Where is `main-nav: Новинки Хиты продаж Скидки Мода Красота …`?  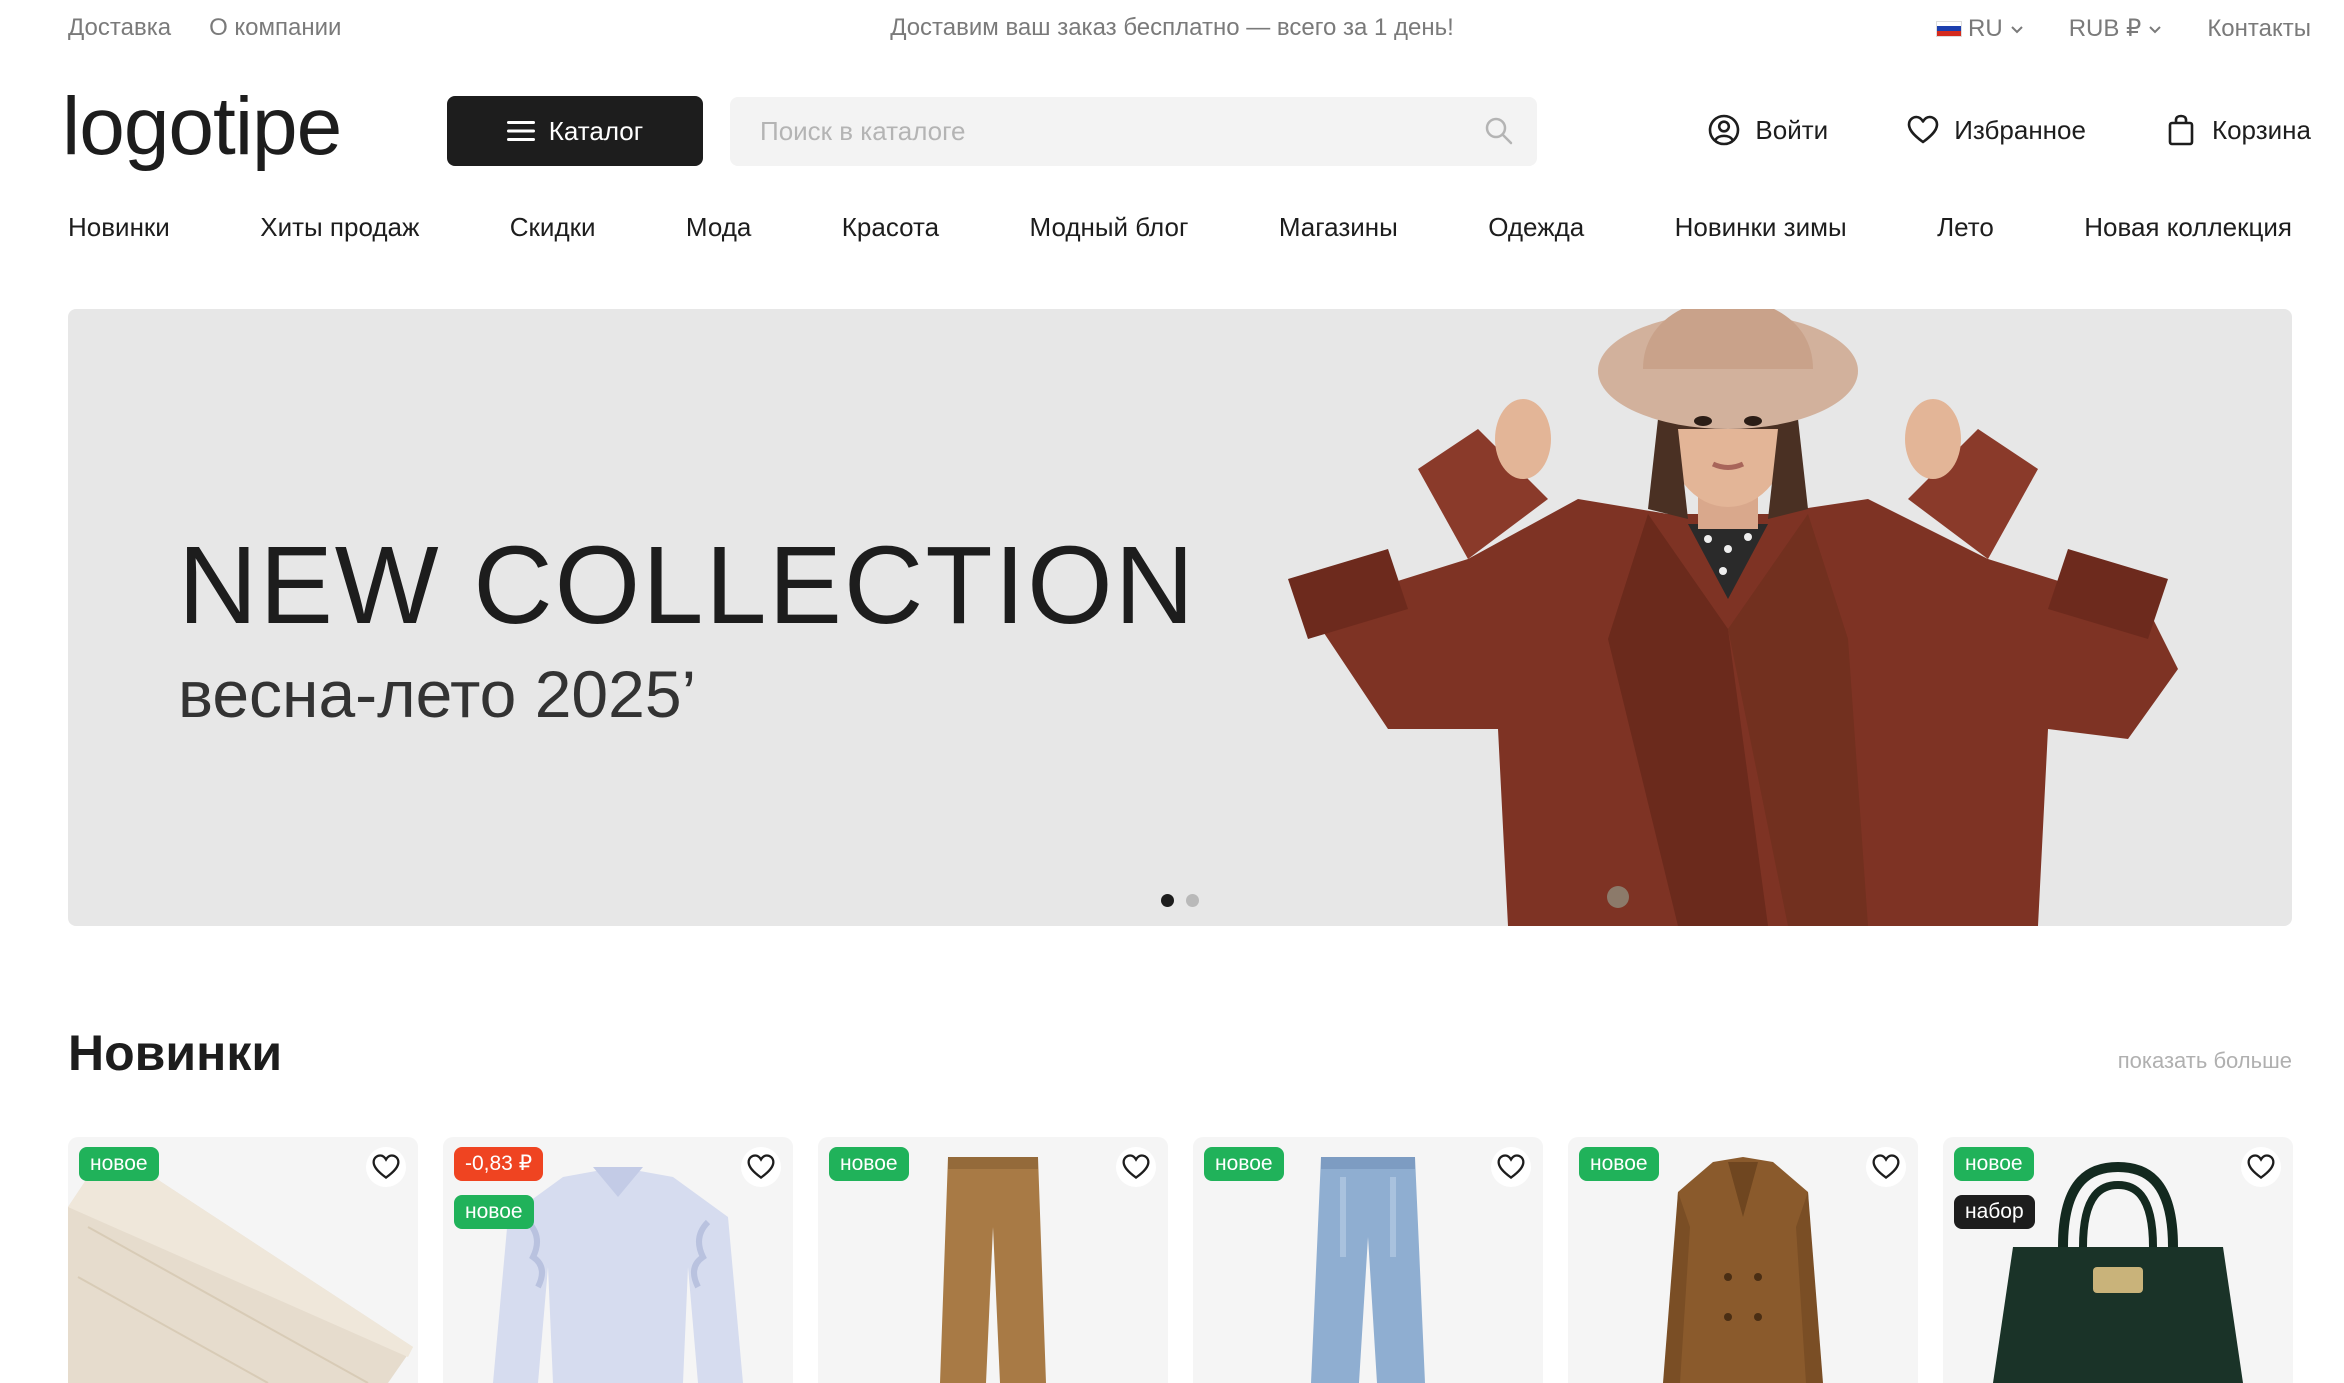 main-nav: Новинки Хиты продаж Скидки Мода Красота … is located at coordinates (1180, 227).